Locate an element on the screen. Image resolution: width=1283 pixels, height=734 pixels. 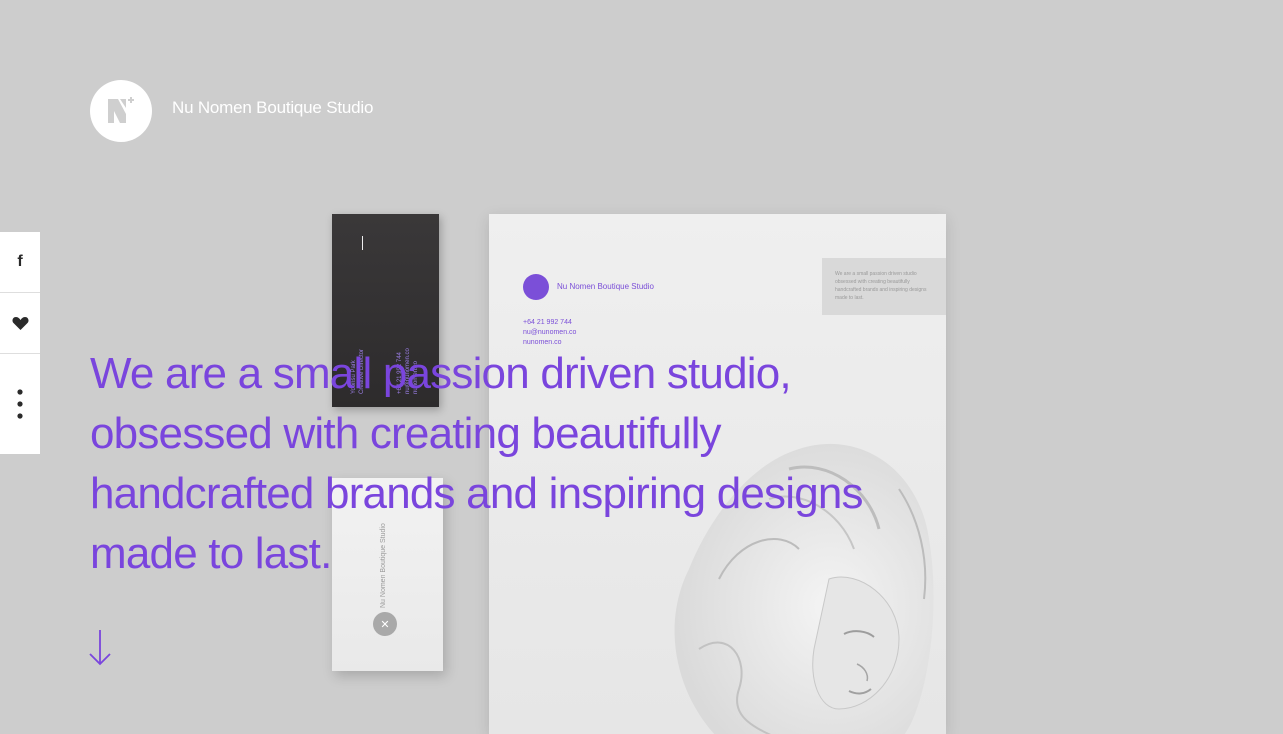
letterhead-logo-icon is located at coordinates (536, 287).